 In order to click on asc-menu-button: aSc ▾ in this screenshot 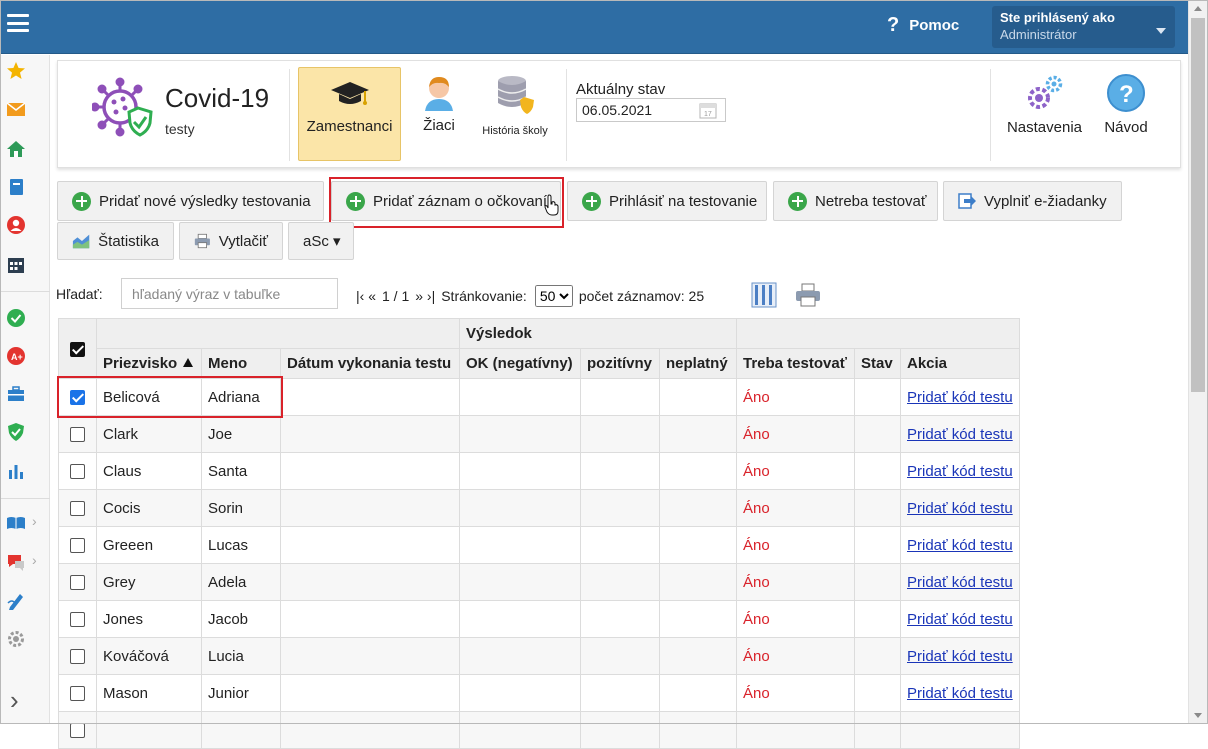, I will do `click(321, 241)`.